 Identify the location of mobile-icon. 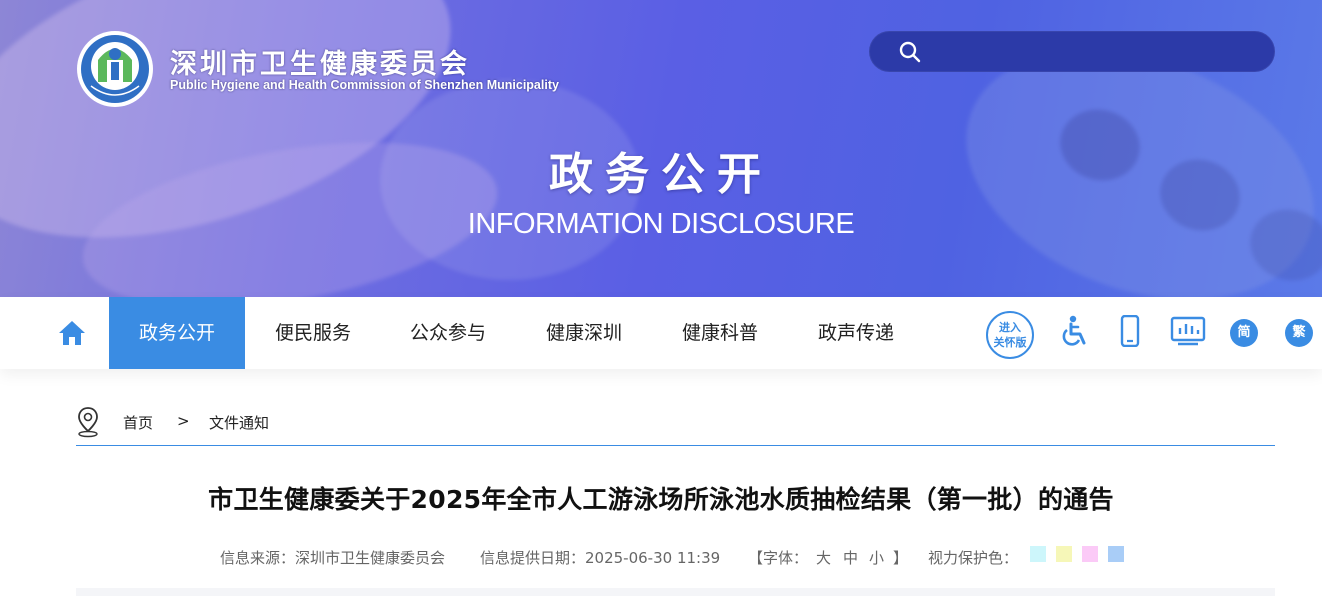
(1130, 331).